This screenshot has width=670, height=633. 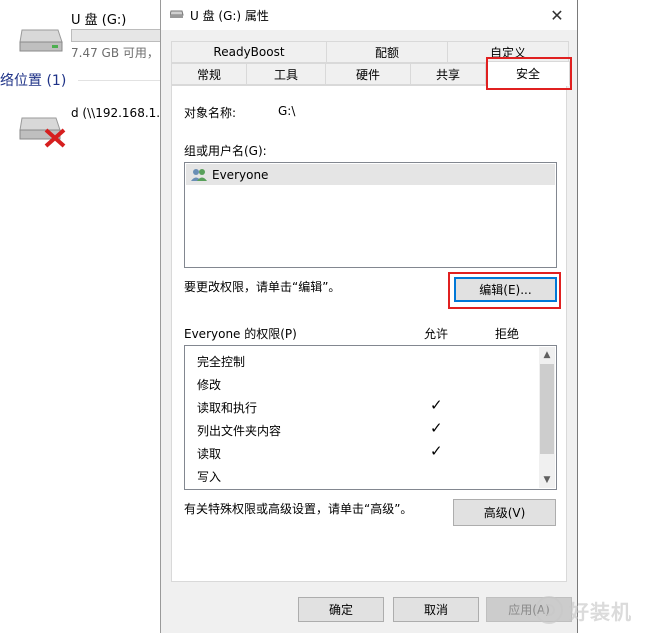 I want to click on title-bar: U 盘 (G:) 属性 ✕, so click(x=369, y=15).